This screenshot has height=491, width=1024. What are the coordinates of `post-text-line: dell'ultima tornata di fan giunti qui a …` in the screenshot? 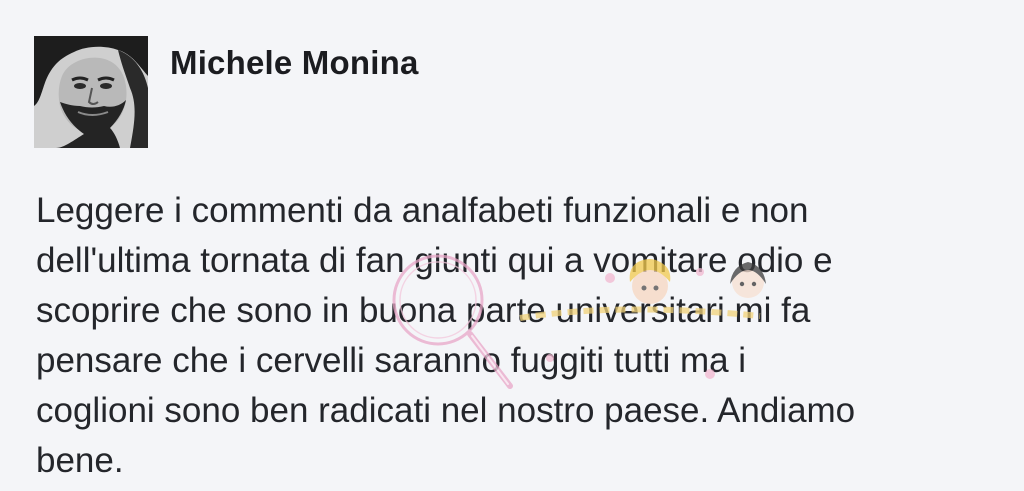 It's located at (434, 260).